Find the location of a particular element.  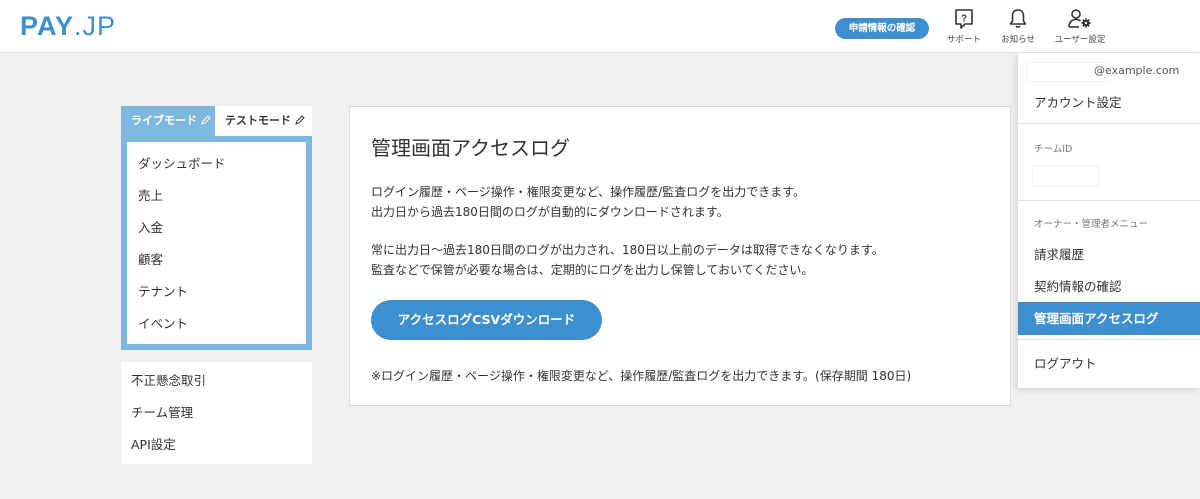

sidebar-extra-nav: 不正懸念取引 チーム管理 API設定 is located at coordinates (216, 413).